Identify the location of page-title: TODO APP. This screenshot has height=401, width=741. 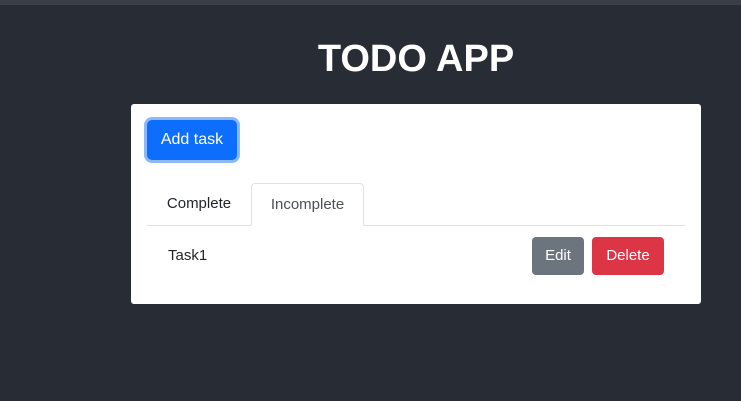
(416, 59).